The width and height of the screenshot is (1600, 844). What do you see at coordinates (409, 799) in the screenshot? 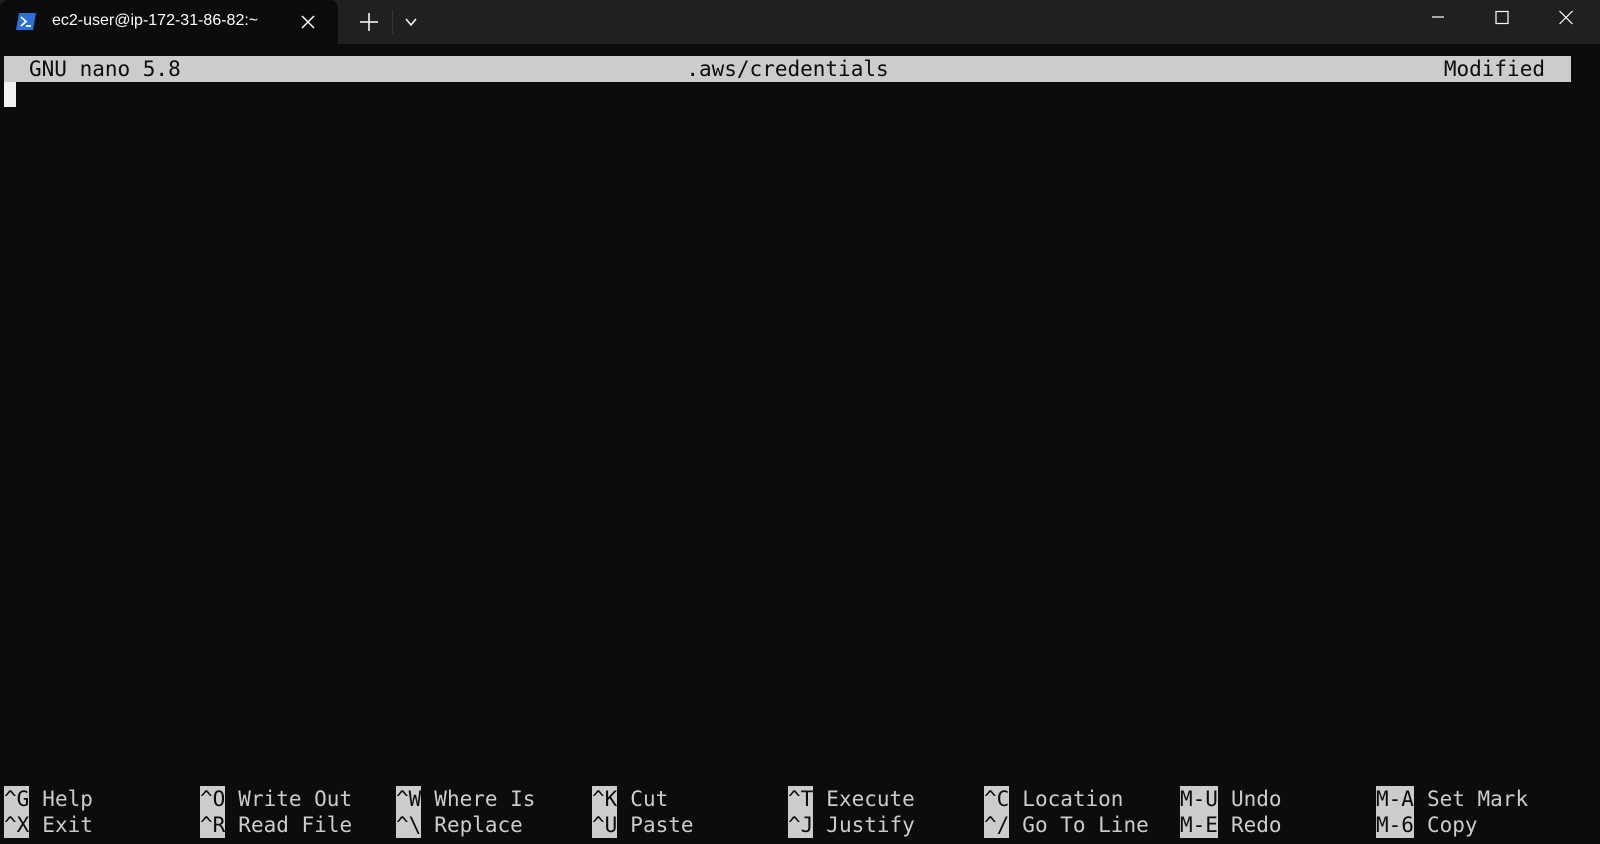
I see `shortcut-key: ^W` at bounding box center [409, 799].